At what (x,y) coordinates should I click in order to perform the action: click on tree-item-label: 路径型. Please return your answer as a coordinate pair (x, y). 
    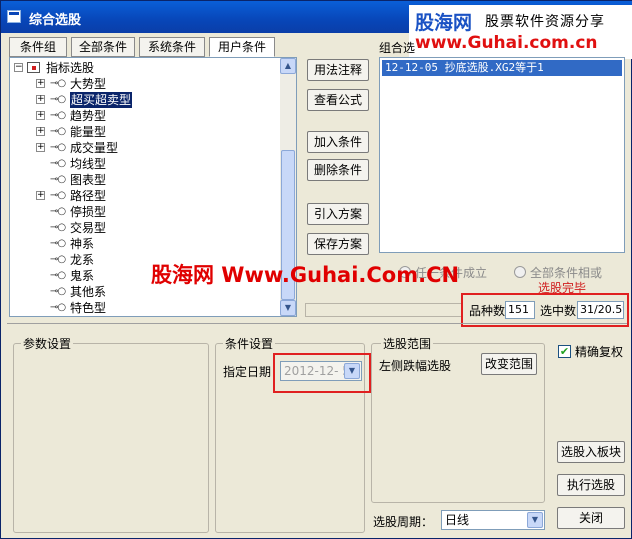
    Looking at the image, I should click on (88, 196).